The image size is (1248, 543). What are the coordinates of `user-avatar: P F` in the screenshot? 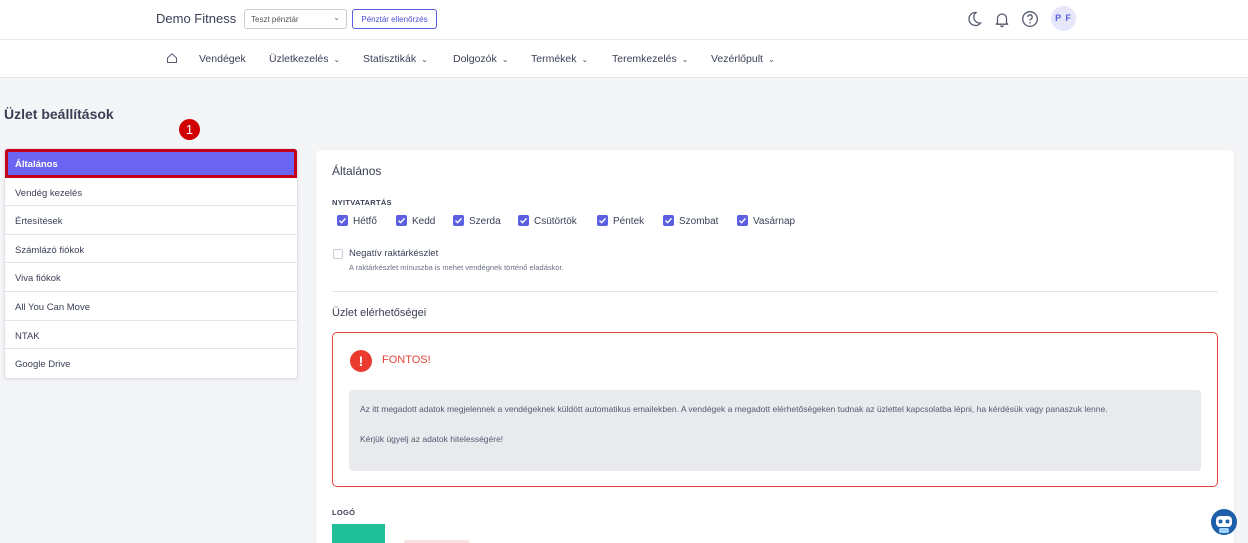 It's located at (1063, 18).